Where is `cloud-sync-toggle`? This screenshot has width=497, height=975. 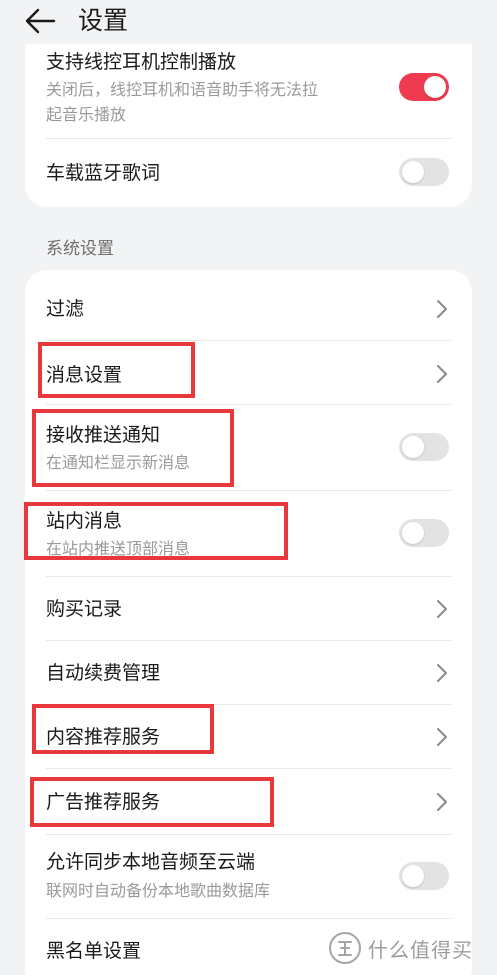
cloud-sync-toggle is located at coordinates (424, 876).